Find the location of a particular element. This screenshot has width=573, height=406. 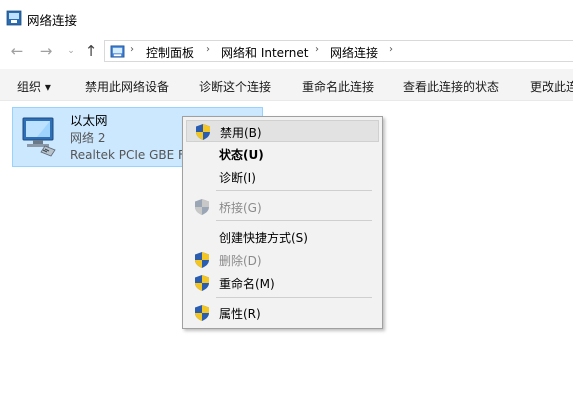

menu-item-label: 创建快捷方式(S) is located at coordinates (263, 238).